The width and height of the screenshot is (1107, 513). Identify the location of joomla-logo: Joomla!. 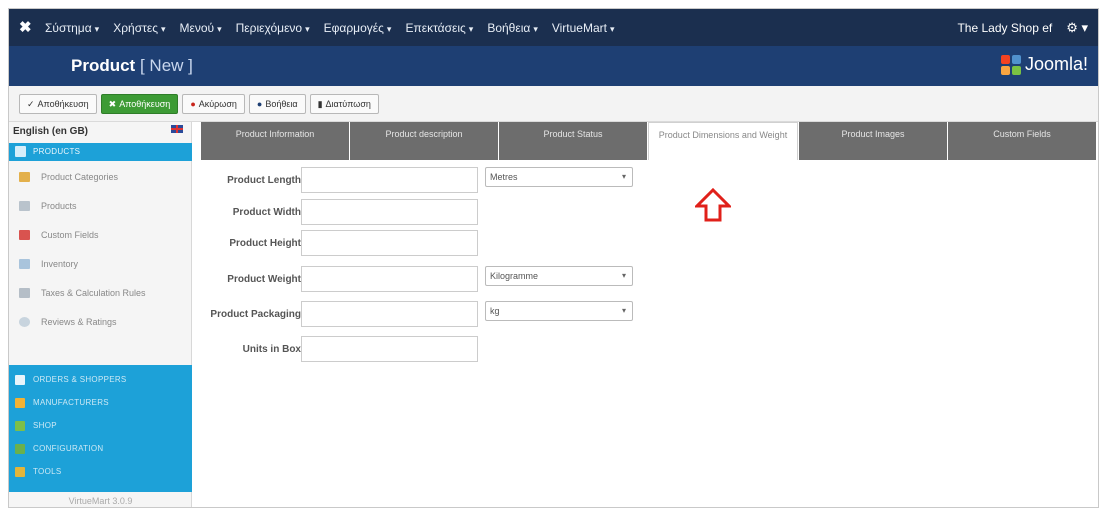
(1044, 64).